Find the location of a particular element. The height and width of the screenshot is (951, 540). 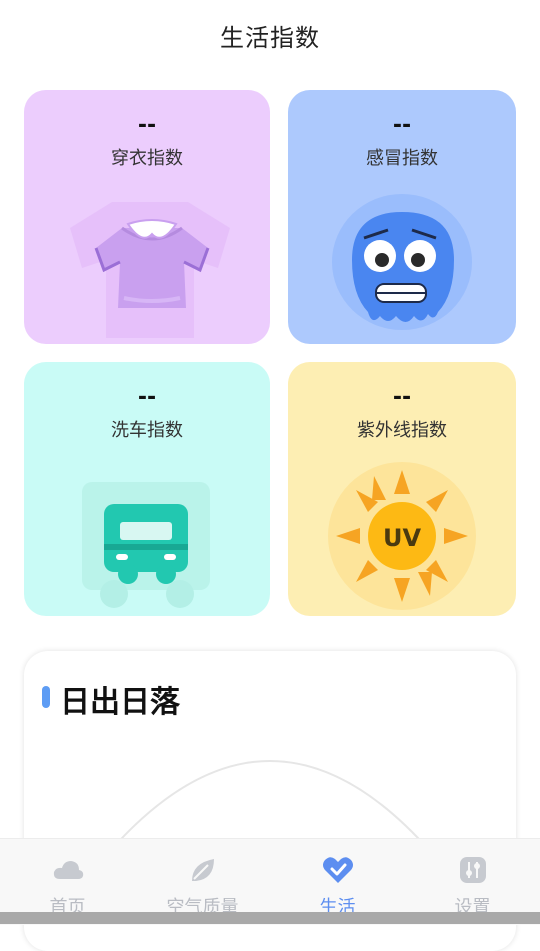

carwash-index-card: -- 洗车指数 is located at coordinates (147, 489).